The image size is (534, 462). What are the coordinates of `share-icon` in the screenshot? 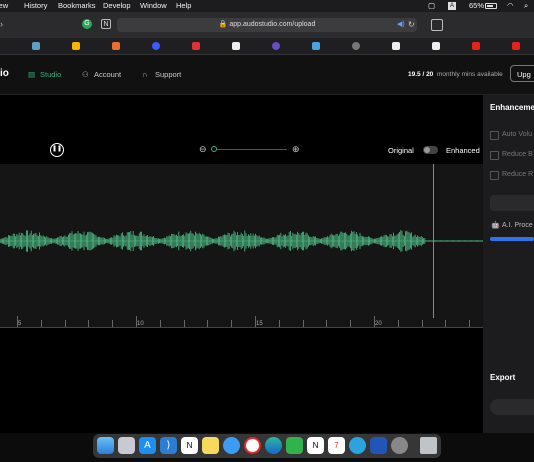 It's located at (437, 25).